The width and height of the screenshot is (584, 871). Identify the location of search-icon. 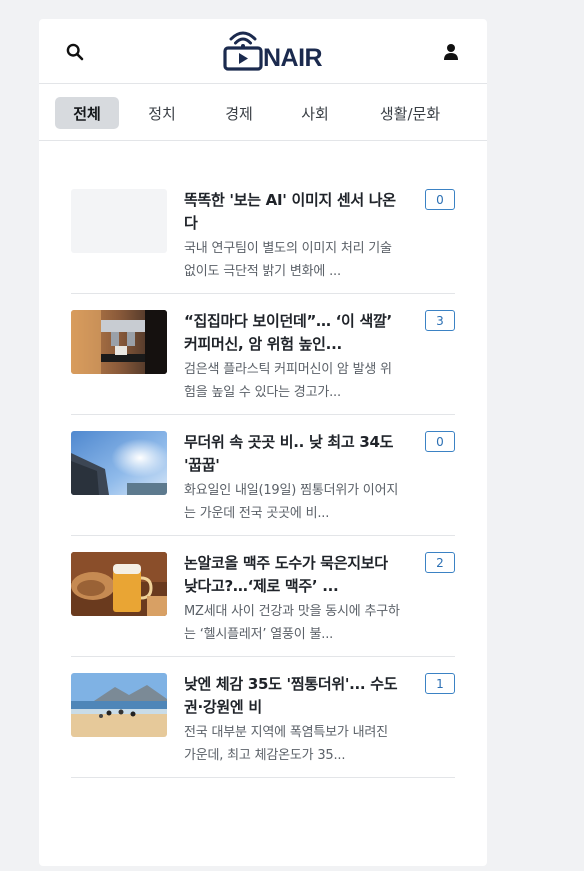
(75, 52).